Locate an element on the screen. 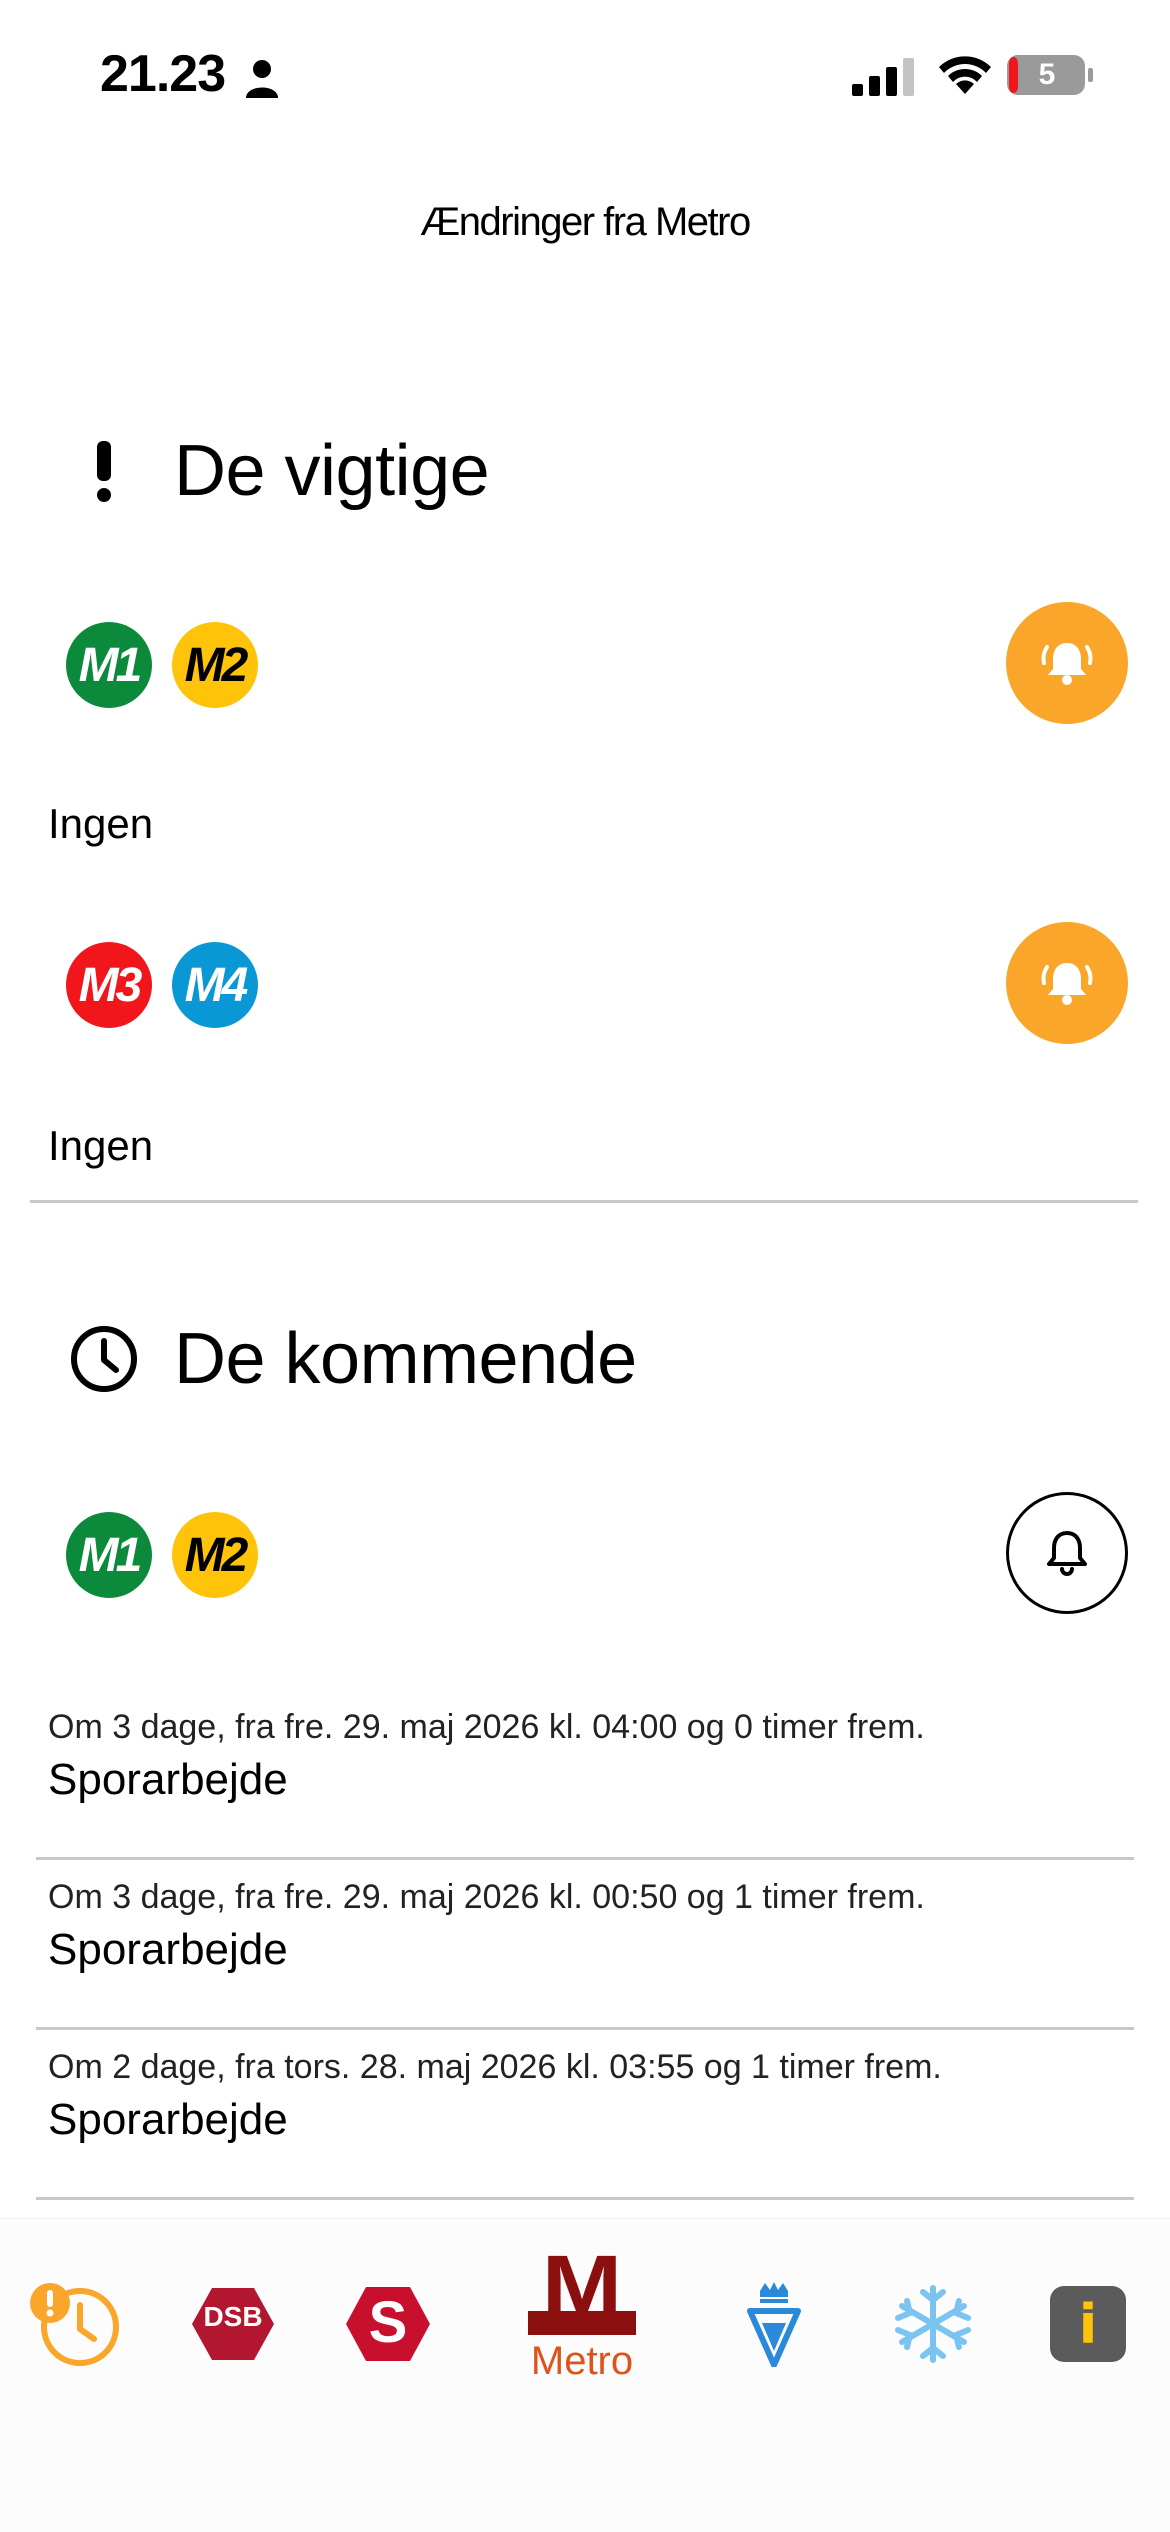  bell-icon is located at coordinates (1067, 1553).